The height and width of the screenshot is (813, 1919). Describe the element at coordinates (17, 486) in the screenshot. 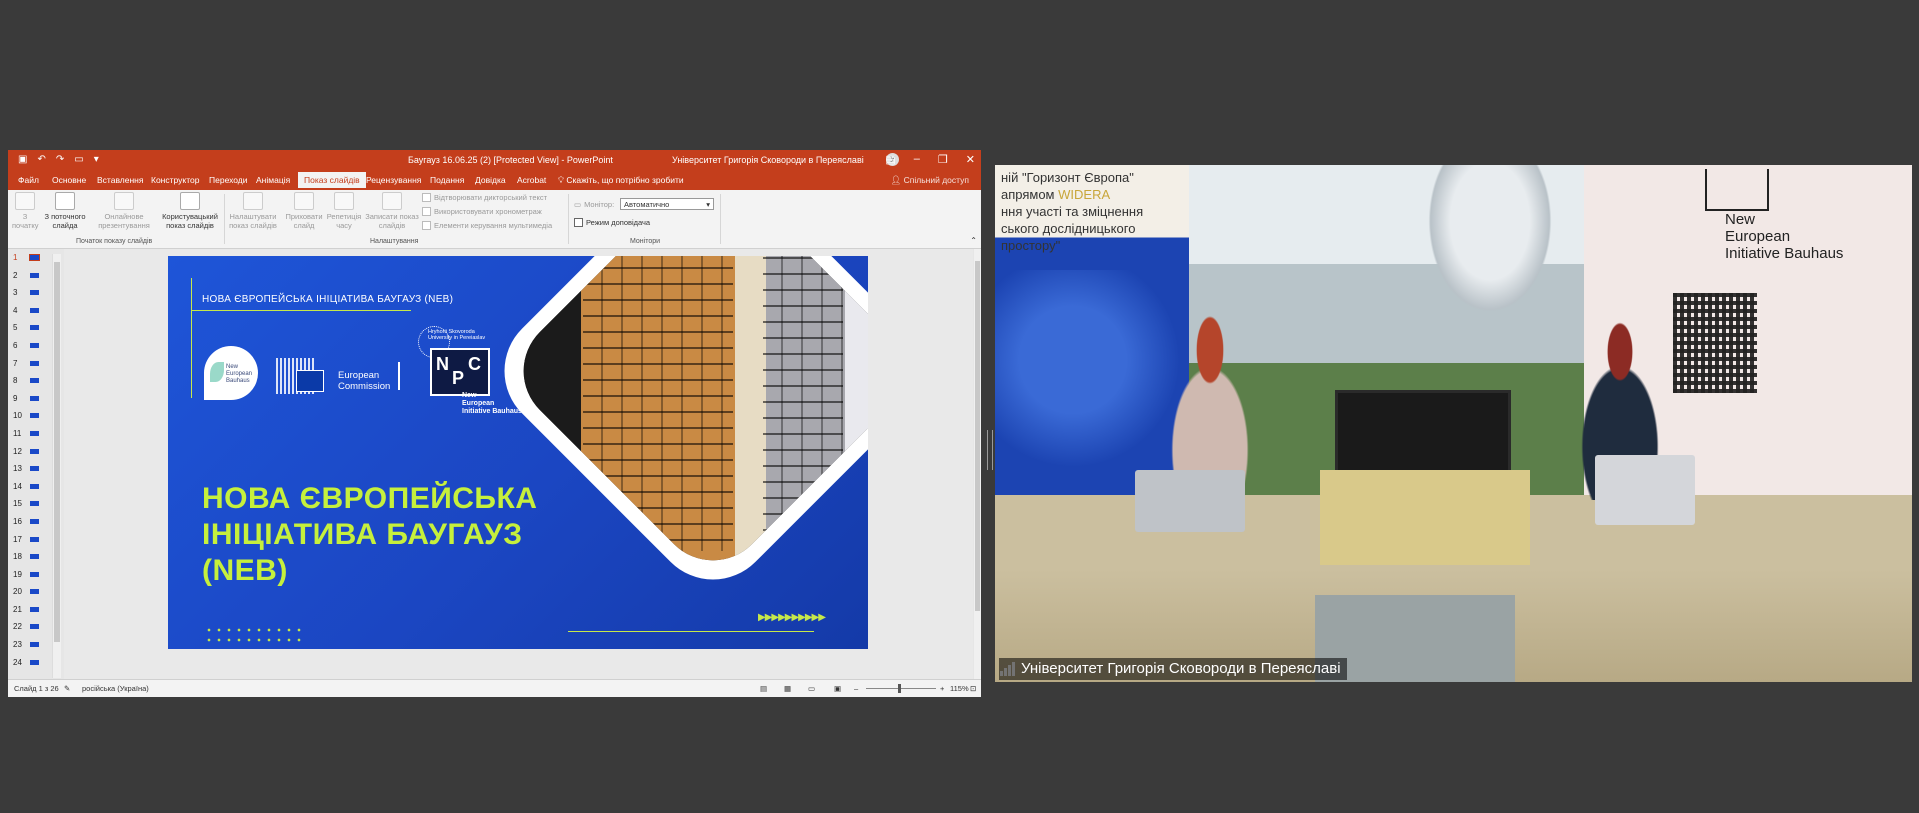

I see `slide-number: 14` at that location.